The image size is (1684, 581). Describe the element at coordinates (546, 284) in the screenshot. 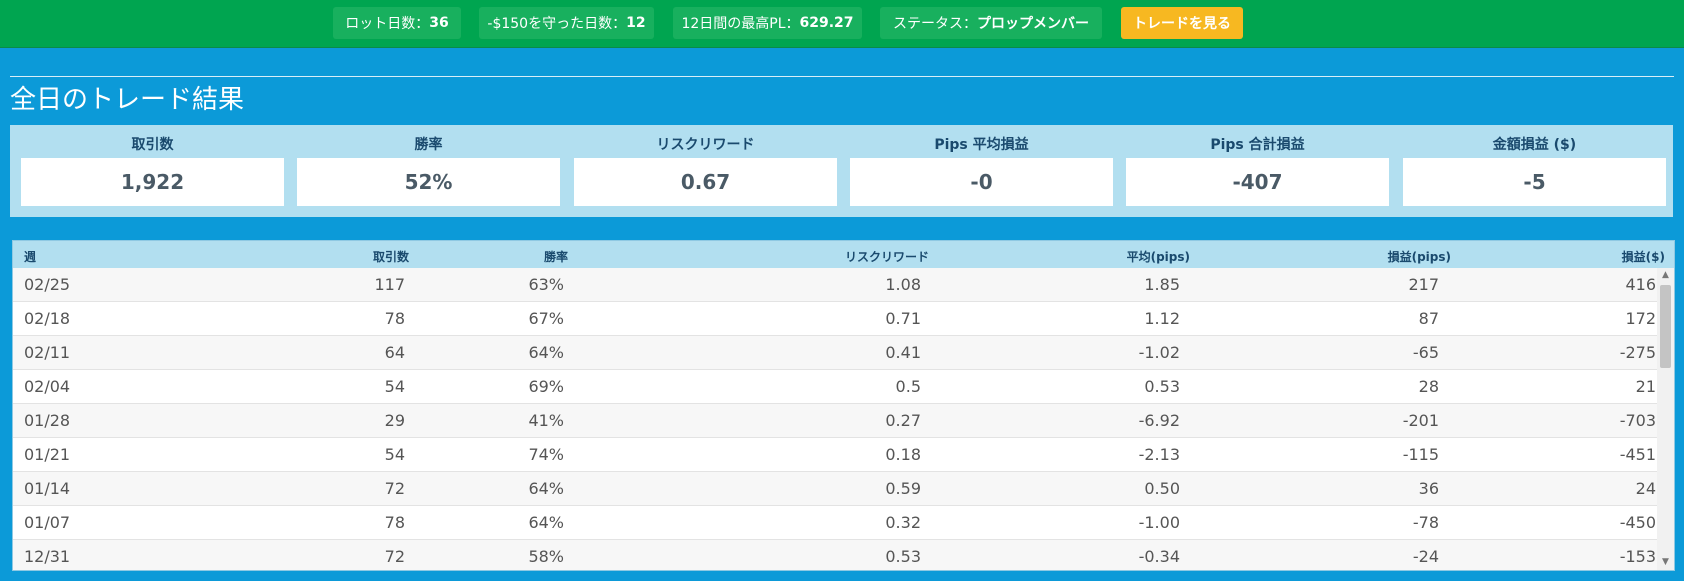

I see `cell-win-rate: 63%` at that location.